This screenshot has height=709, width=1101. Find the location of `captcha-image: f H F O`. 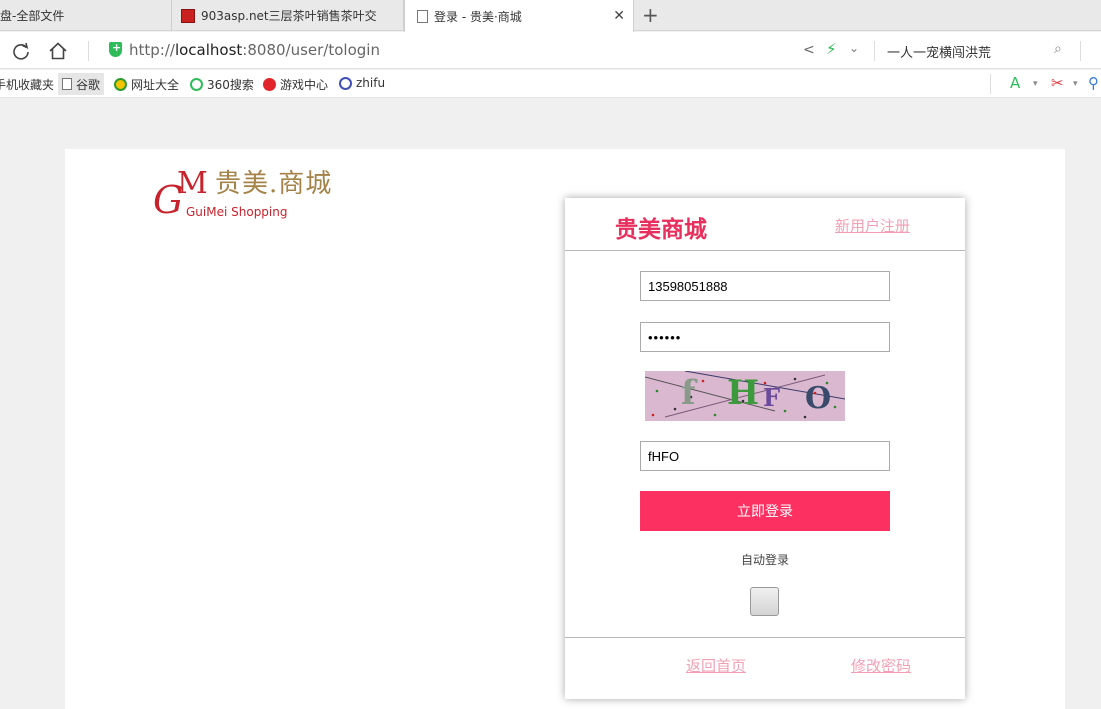

captcha-image: f H F O is located at coordinates (745, 396).